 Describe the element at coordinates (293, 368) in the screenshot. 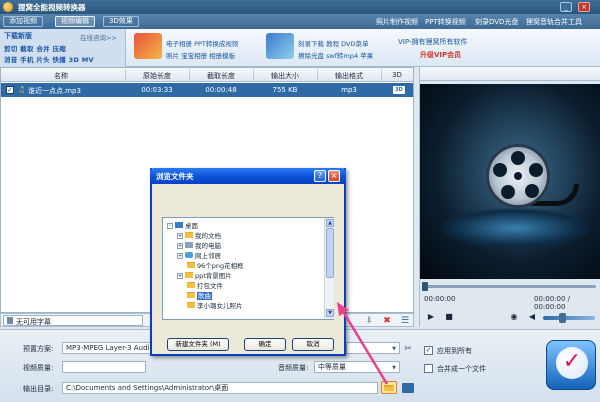

I see `audio-quality-label: 音频质量:` at that location.